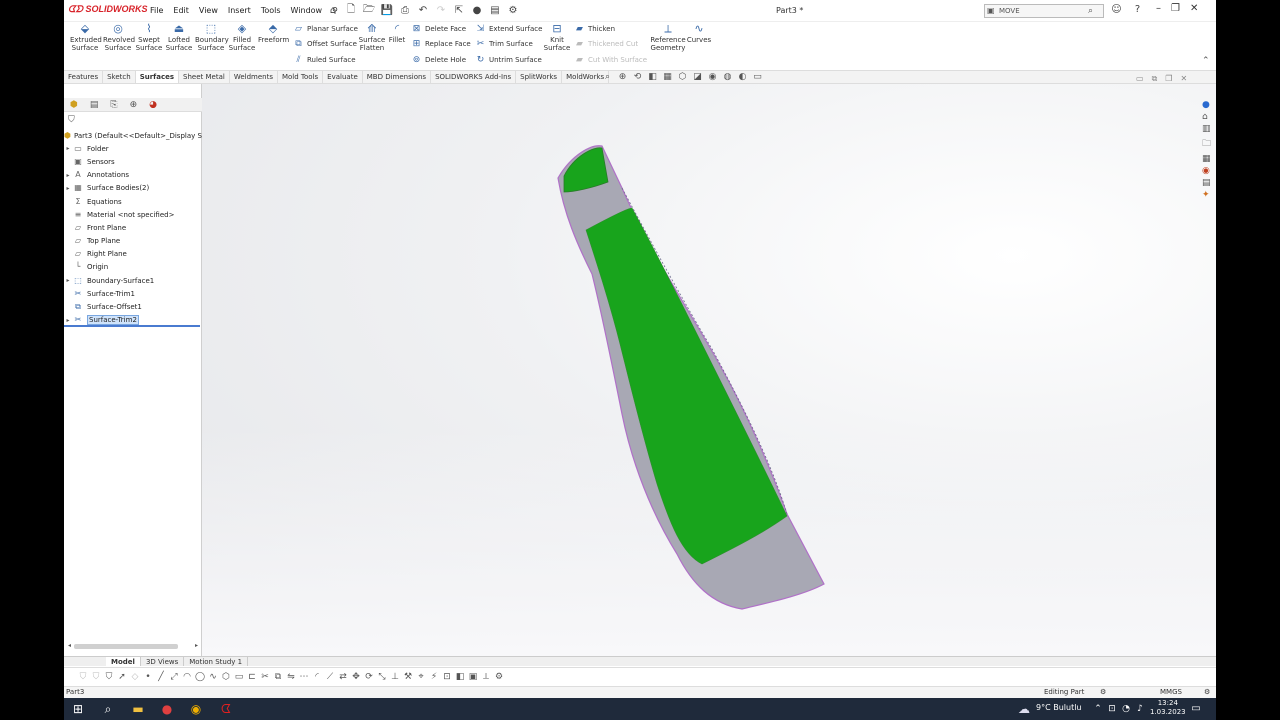 This screenshot has width=1280, height=720. What do you see at coordinates (369, 677) in the screenshot?
I see `rotate-entities-icon: ⟳` at bounding box center [369, 677].